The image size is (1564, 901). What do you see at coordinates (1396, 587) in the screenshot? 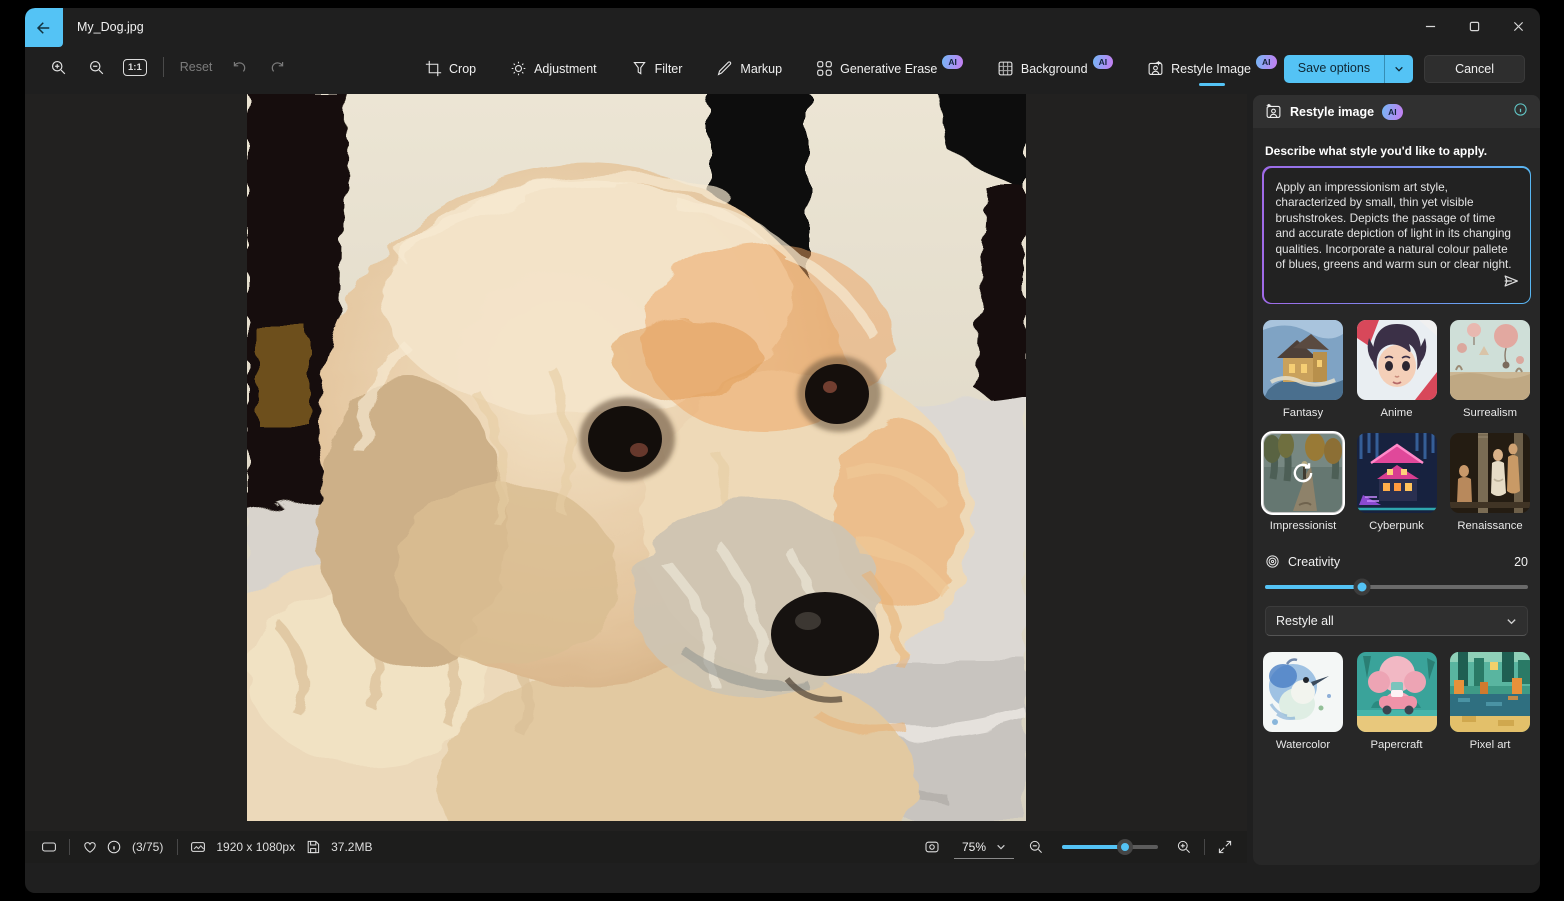
I see `creativity-slider` at bounding box center [1396, 587].